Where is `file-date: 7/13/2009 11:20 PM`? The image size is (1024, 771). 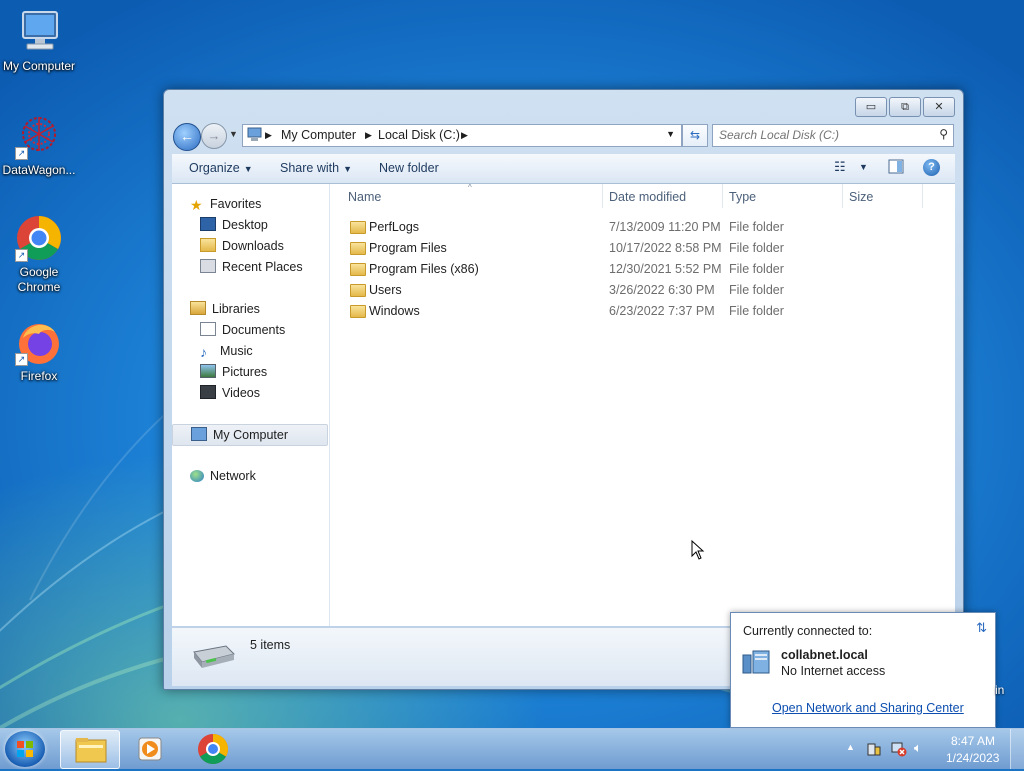 file-date: 7/13/2009 11:20 PM is located at coordinates (665, 227).